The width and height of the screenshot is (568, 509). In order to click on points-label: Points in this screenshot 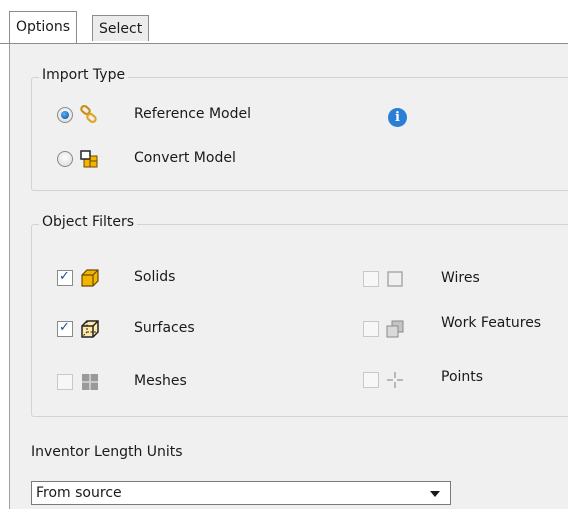, I will do `click(462, 377)`.